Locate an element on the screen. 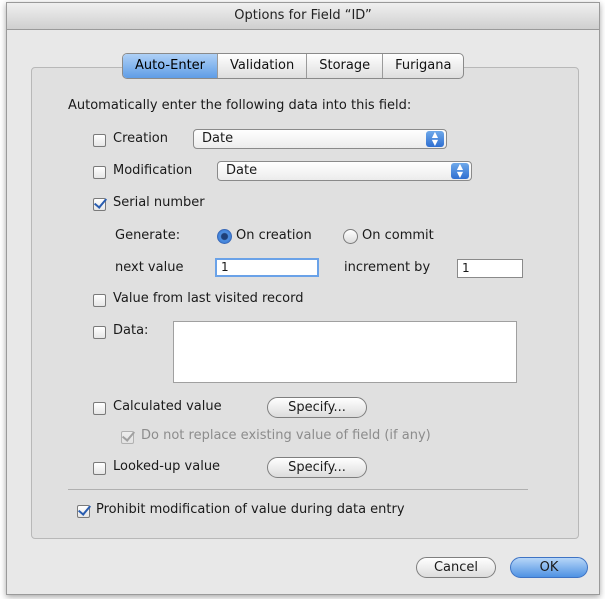 The height and width of the screenshot is (599, 605). next-value-label: next value is located at coordinates (149, 267).